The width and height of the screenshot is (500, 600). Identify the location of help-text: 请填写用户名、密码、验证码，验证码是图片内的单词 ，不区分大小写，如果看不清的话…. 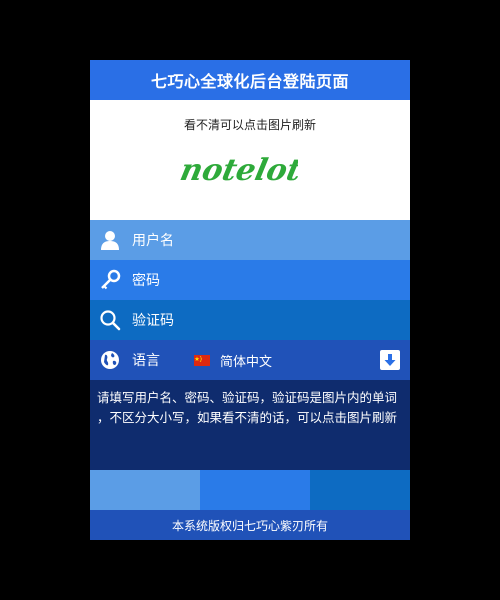
(250, 425).